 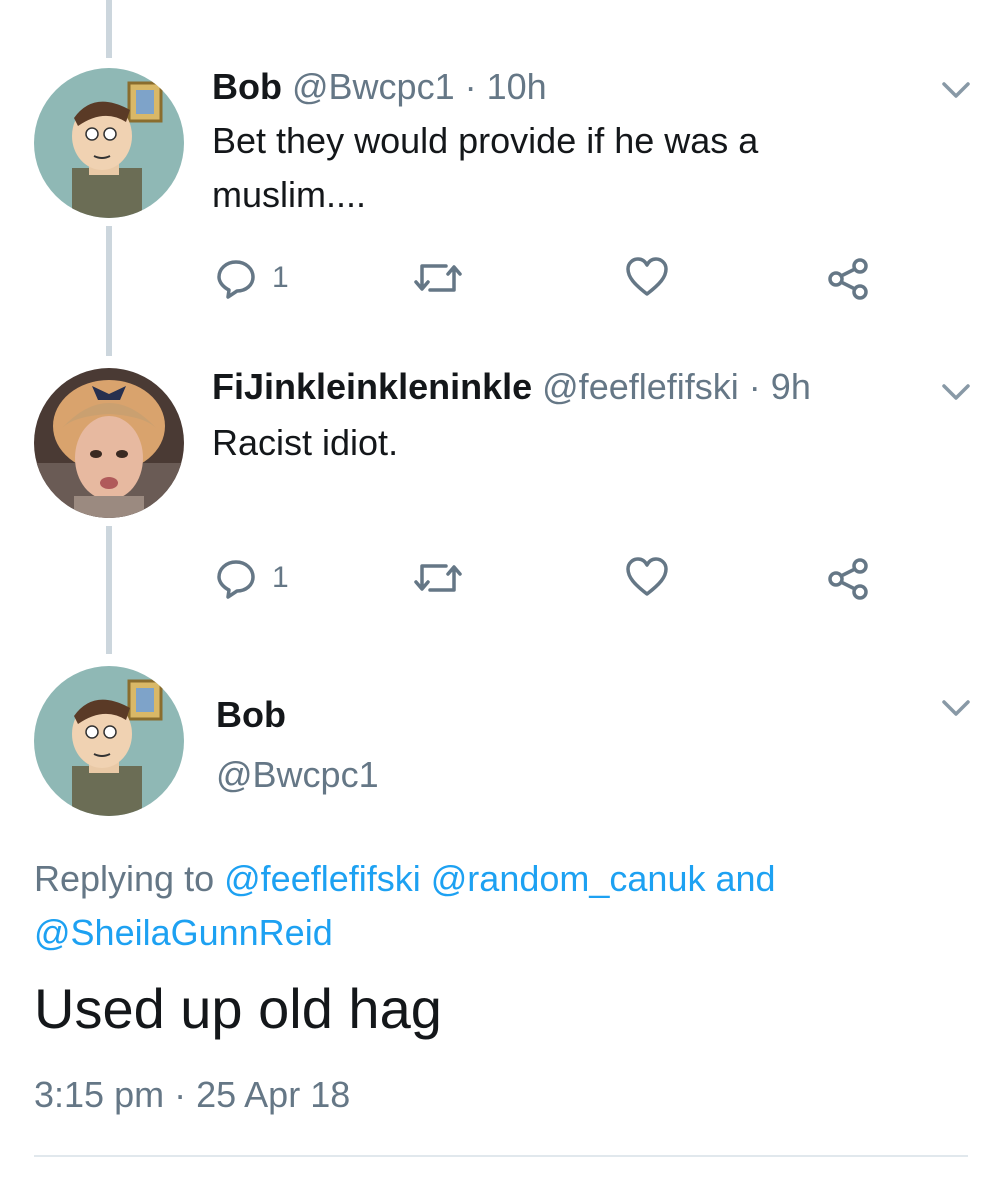 What do you see at coordinates (640, 386) in the screenshot?
I see `tweet-2-handle: @feeflefifski` at bounding box center [640, 386].